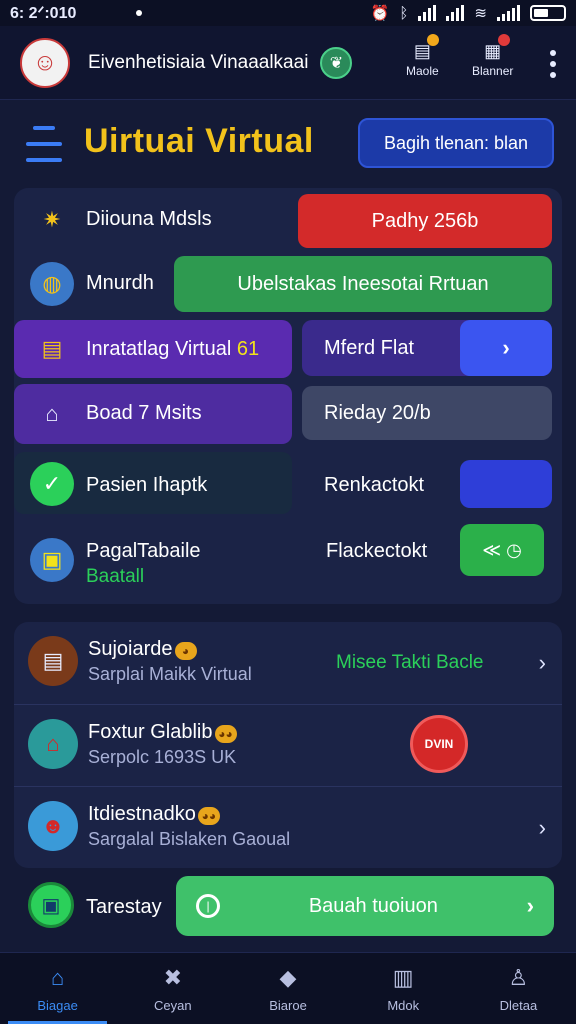 This screenshot has width=576, height=1024. What do you see at coordinates (548, 13) in the screenshot?
I see `battery-icon` at bounding box center [548, 13].